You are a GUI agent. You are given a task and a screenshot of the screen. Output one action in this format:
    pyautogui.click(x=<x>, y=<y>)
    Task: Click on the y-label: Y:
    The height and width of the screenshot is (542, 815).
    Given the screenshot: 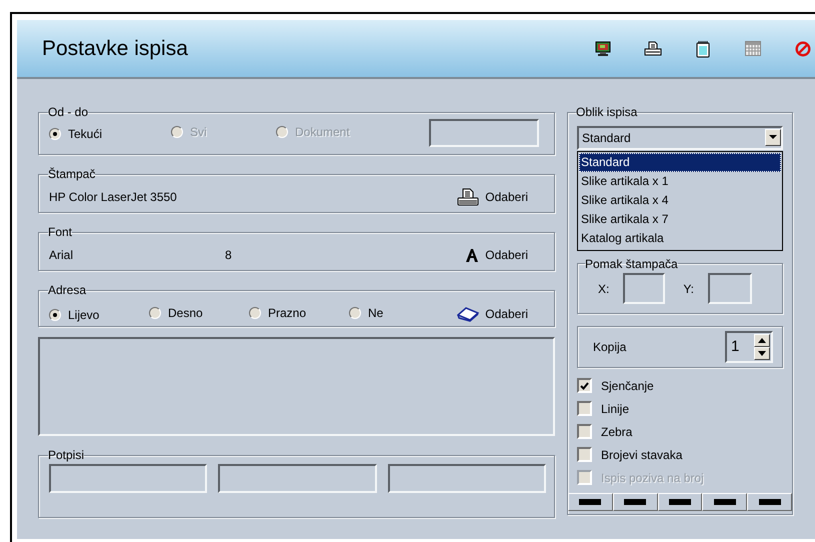 What is the action you would take?
    pyautogui.click(x=688, y=289)
    